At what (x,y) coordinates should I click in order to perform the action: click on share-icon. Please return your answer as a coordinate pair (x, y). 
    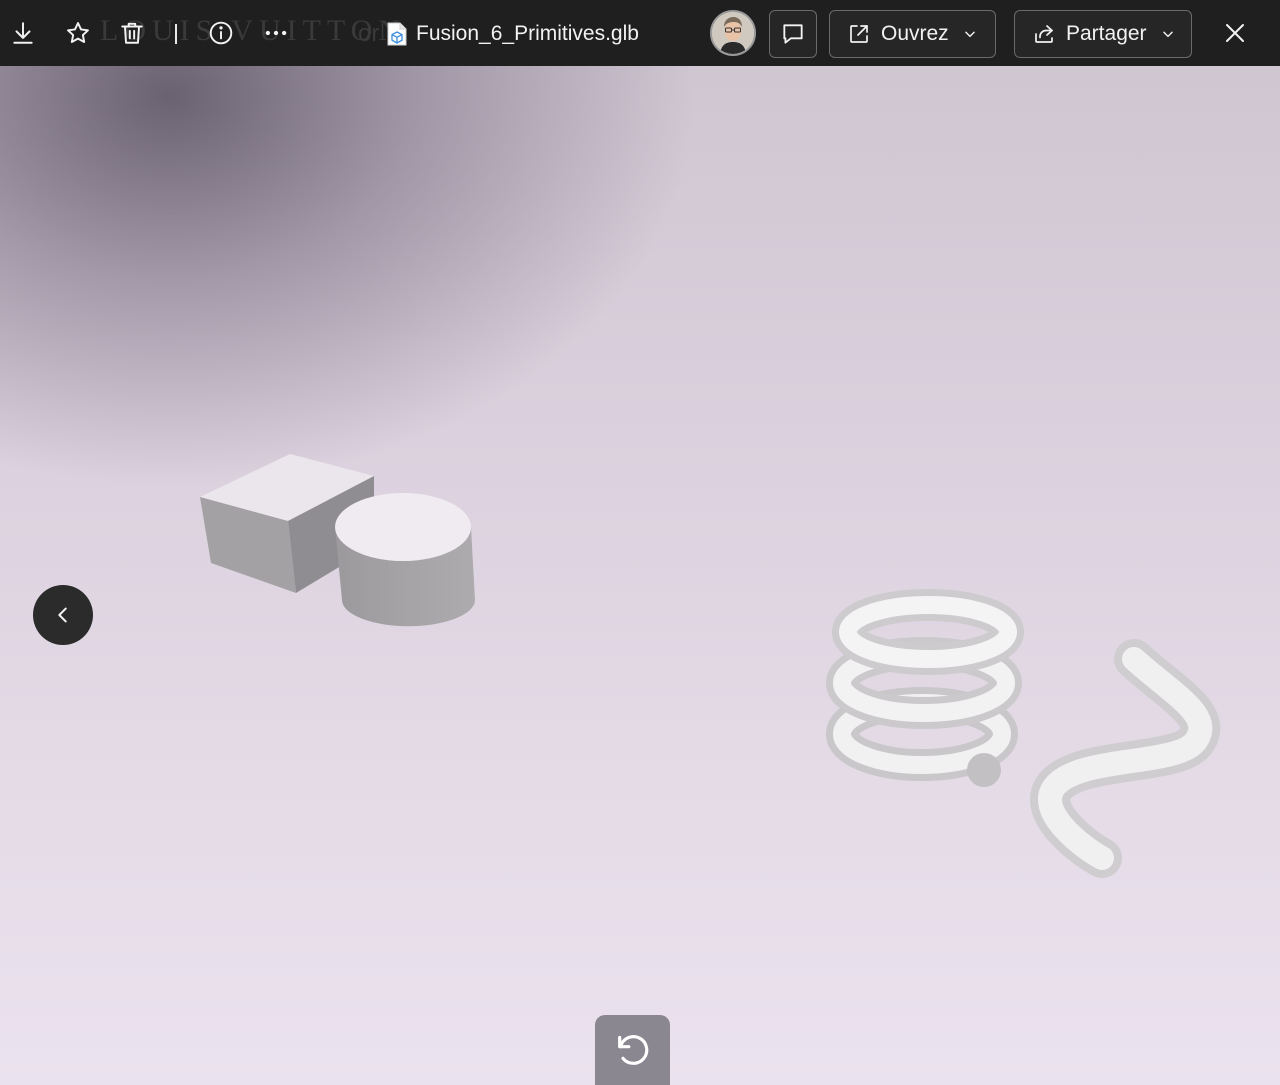
    Looking at the image, I should click on (1044, 34).